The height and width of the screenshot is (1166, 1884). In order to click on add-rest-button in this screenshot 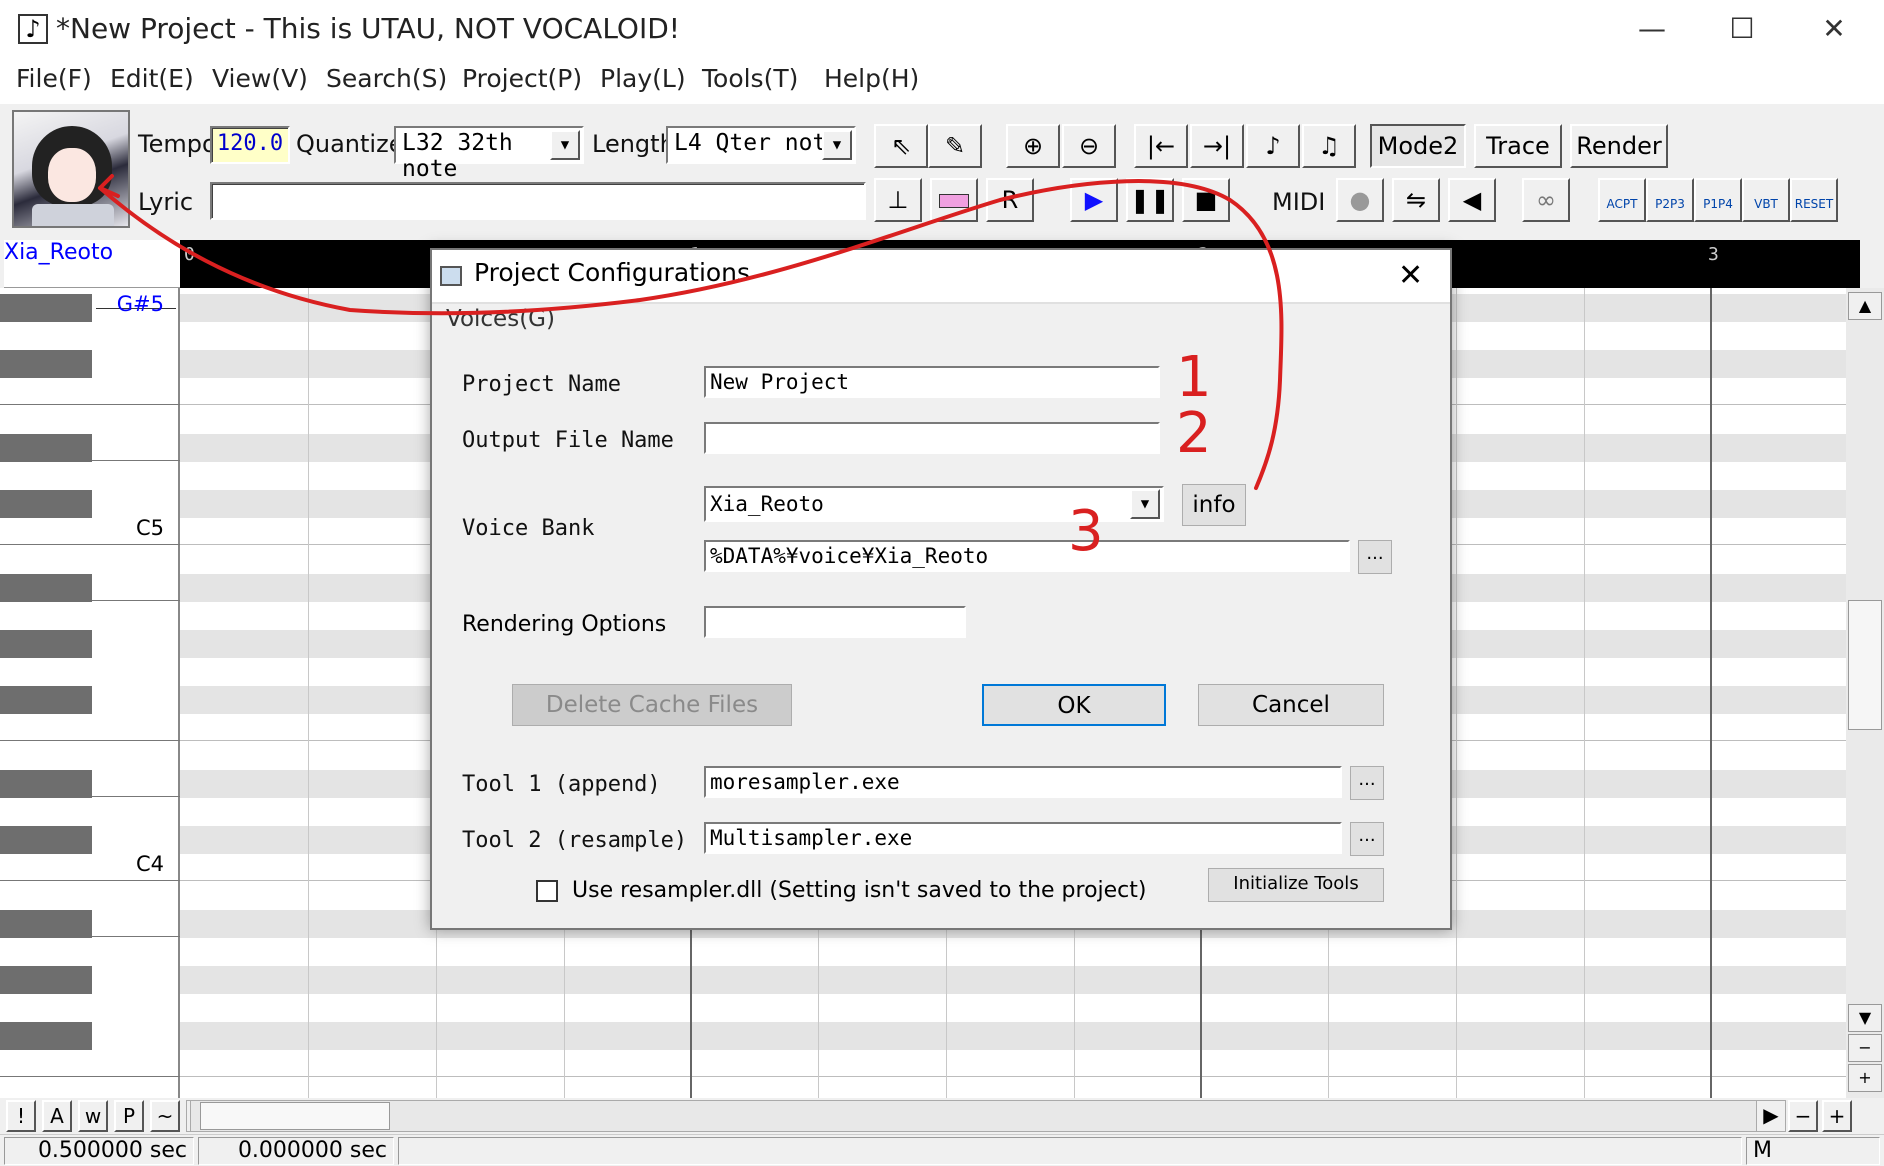, I will do `click(954, 200)`.